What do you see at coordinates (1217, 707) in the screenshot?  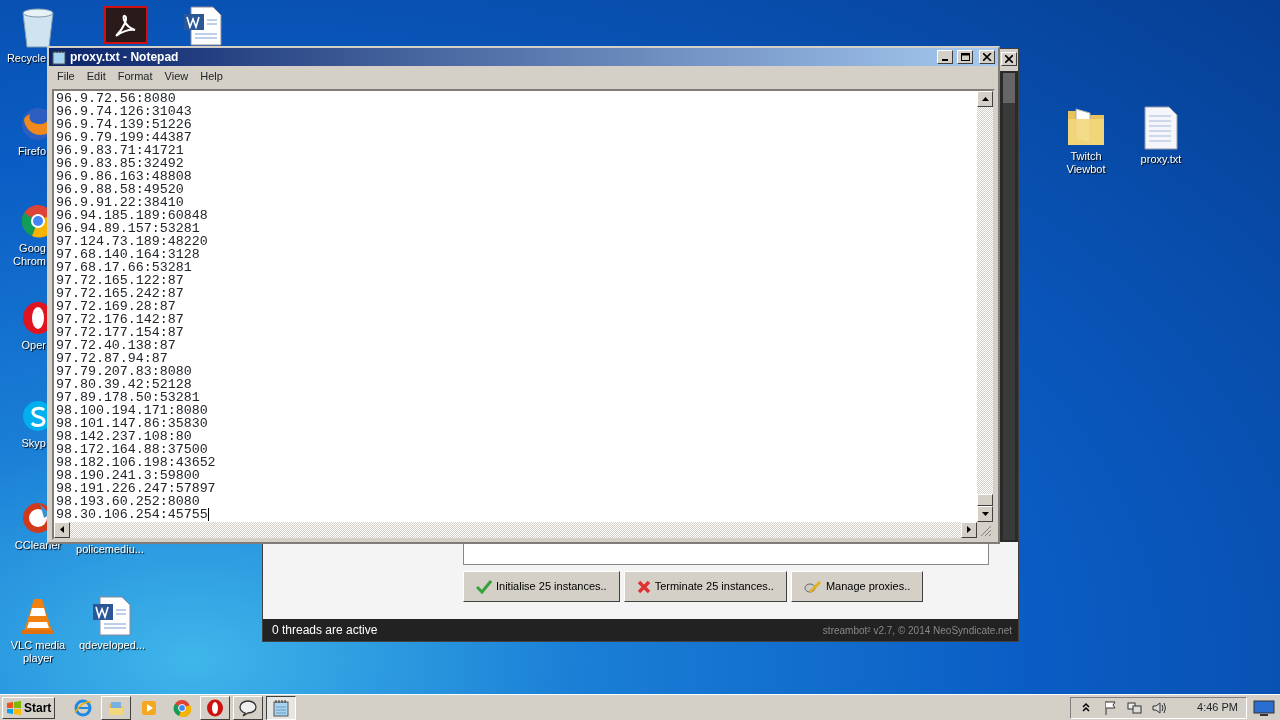 I see `clock-text: 4:46 PM` at bounding box center [1217, 707].